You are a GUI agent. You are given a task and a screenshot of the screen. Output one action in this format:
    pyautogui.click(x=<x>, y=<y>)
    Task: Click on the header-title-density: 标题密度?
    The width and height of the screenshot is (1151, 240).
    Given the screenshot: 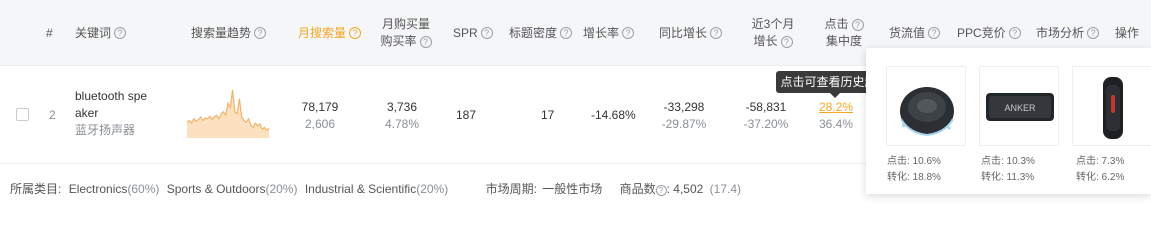 What is the action you would take?
    pyautogui.click(x=541, y=33)
    